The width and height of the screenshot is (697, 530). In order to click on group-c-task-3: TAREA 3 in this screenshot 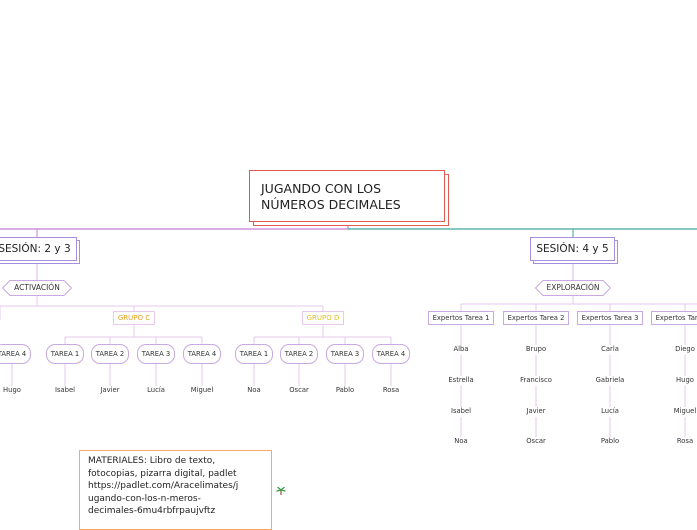, I will do `click(156, 354)`.